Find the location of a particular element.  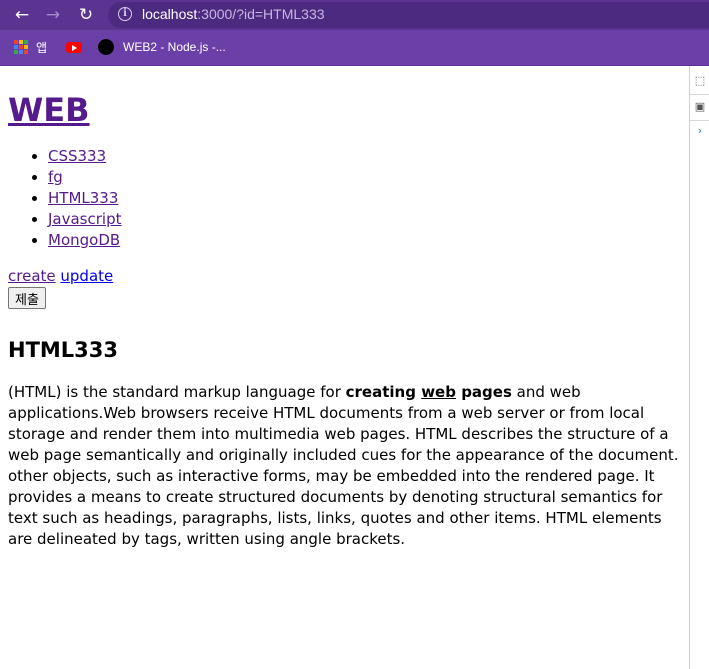

topic-link: fg is located at coordinates (55, 177).